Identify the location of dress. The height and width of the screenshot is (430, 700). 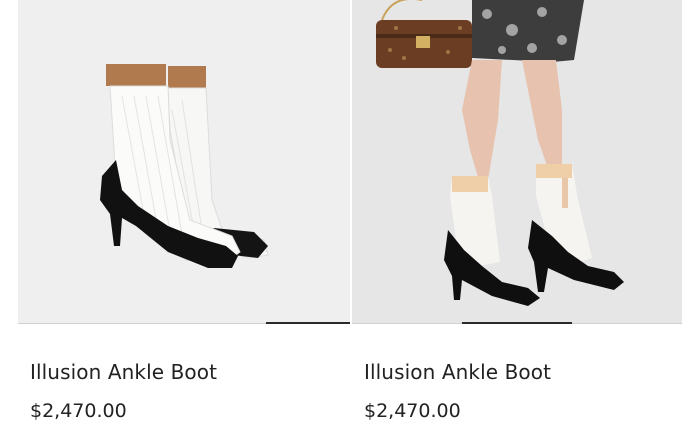
(528, 31).